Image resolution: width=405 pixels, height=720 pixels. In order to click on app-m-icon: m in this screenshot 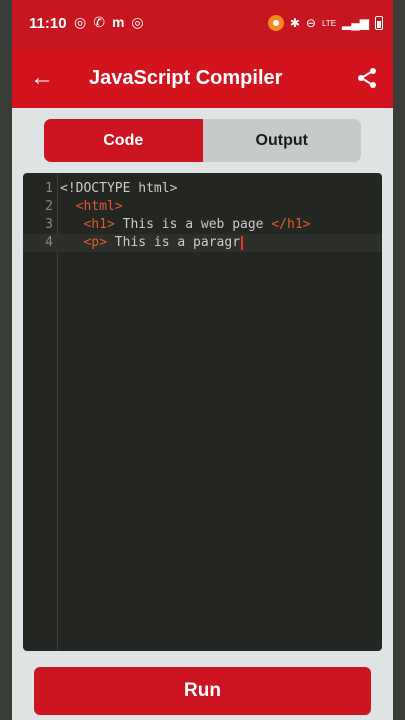, I will do `click(118, 22)`.